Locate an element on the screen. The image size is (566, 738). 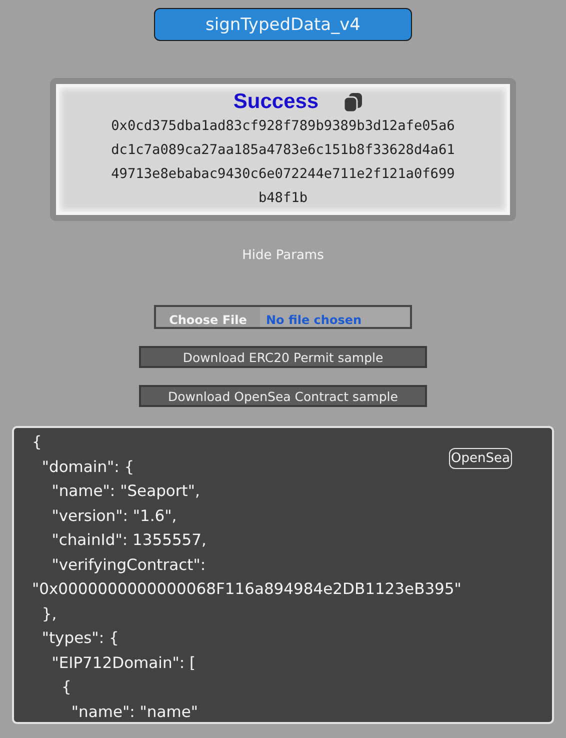
hide-params-link: Hide Params is located at coordinates (283, 255).